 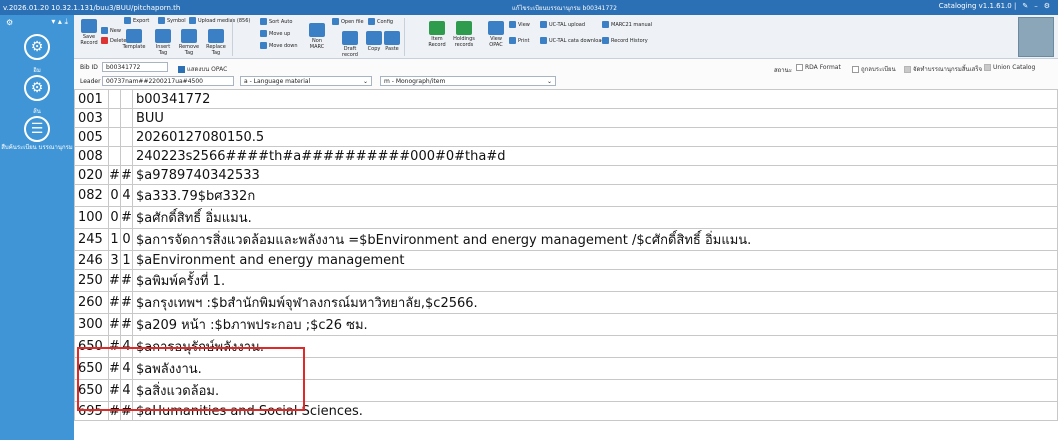 I want to click on marc-tag-cell: 246, so click(x=91, y=260).